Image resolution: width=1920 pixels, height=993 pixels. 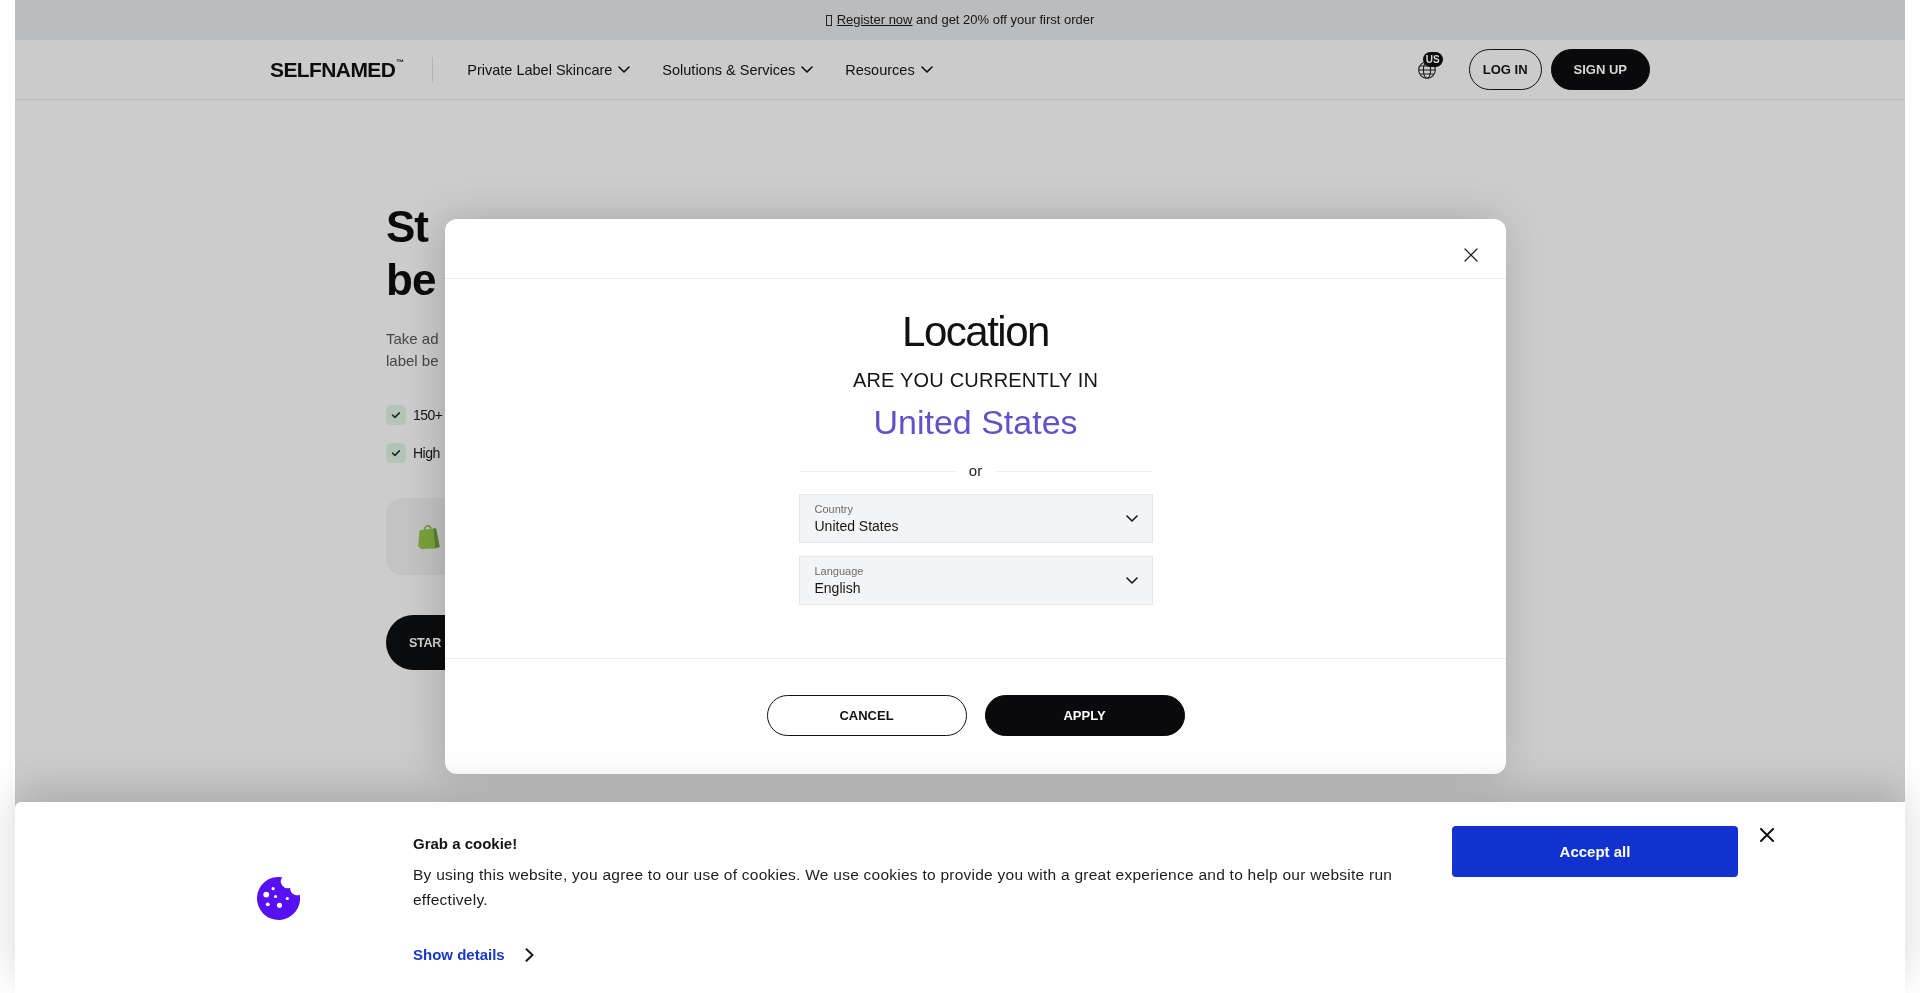 What do you see at coordinates (1084, 715) in the screenshot?
I see `apply-button: APPLY` at bounding box center [1084, 715].